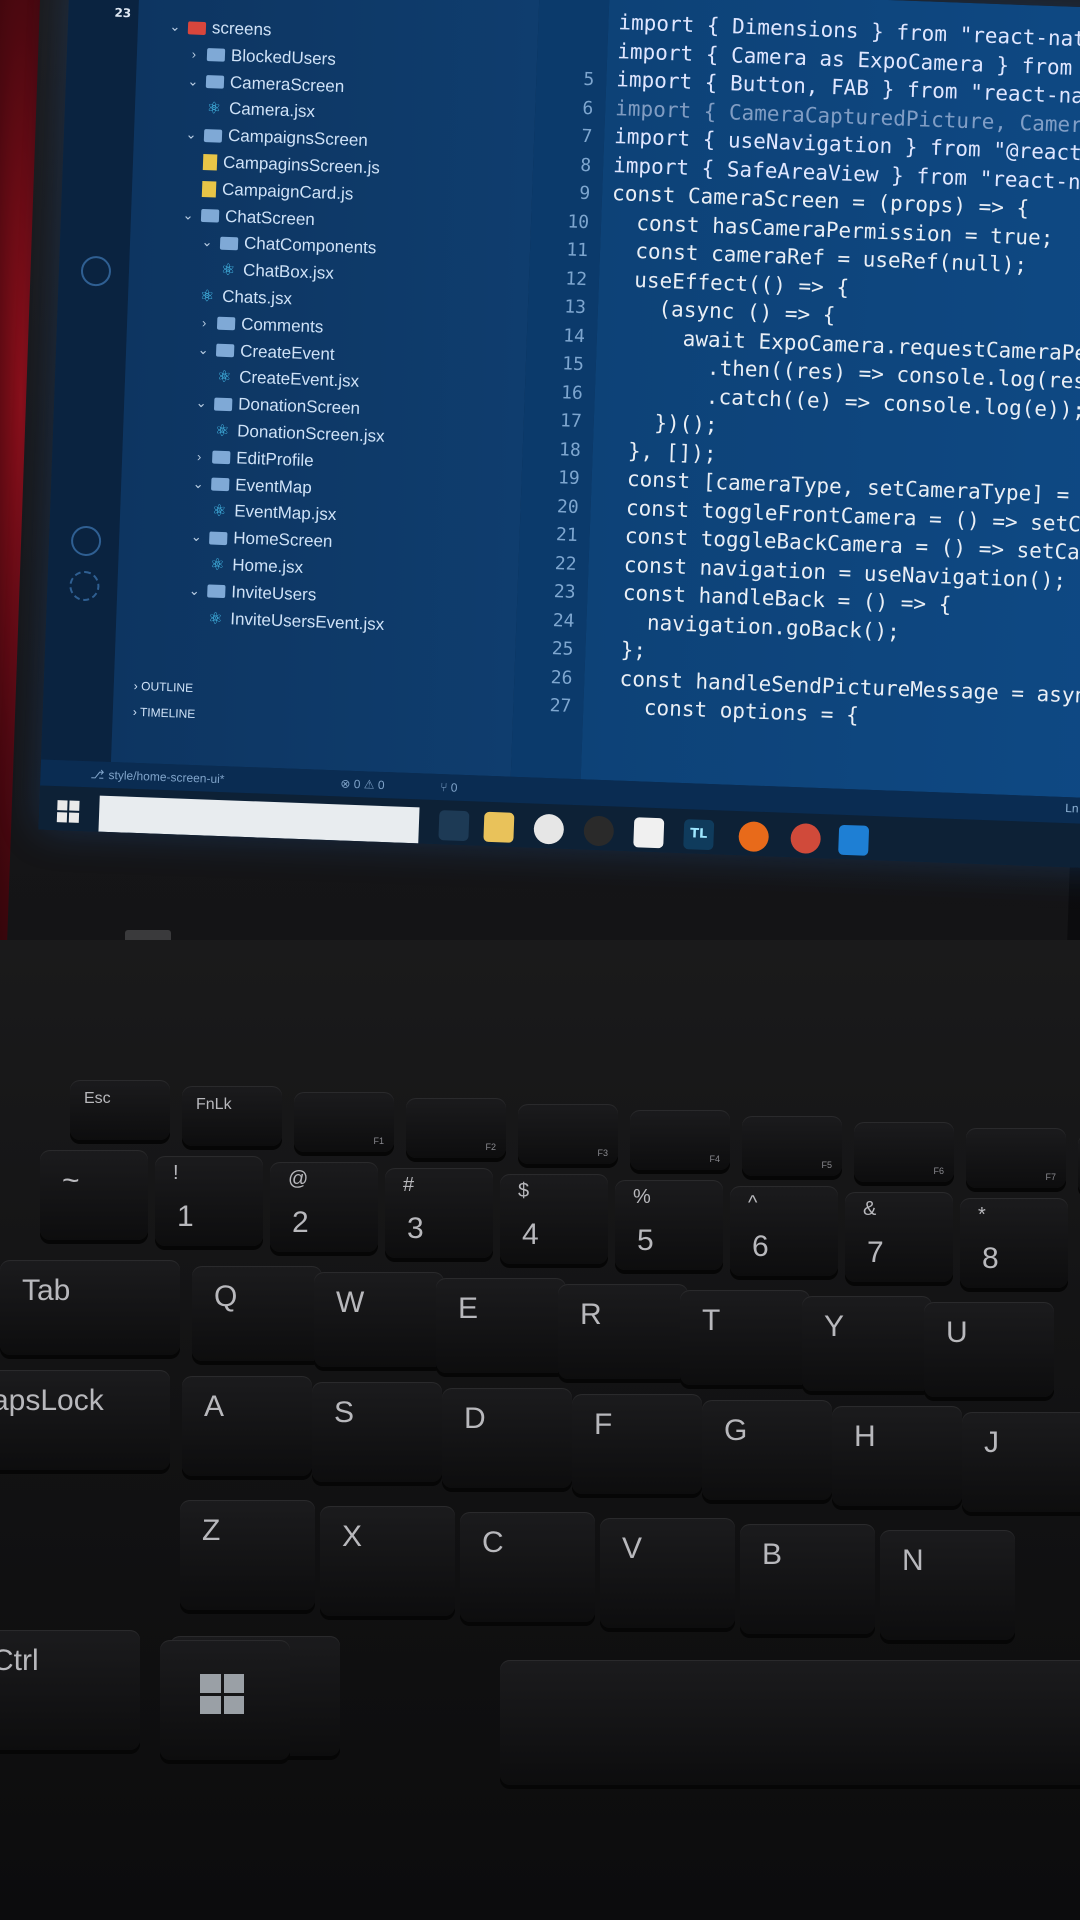 Image resolution: width=1080 pixels, height=1920 pixels. I want to click on file-explorer-icon, so click(499, 827).